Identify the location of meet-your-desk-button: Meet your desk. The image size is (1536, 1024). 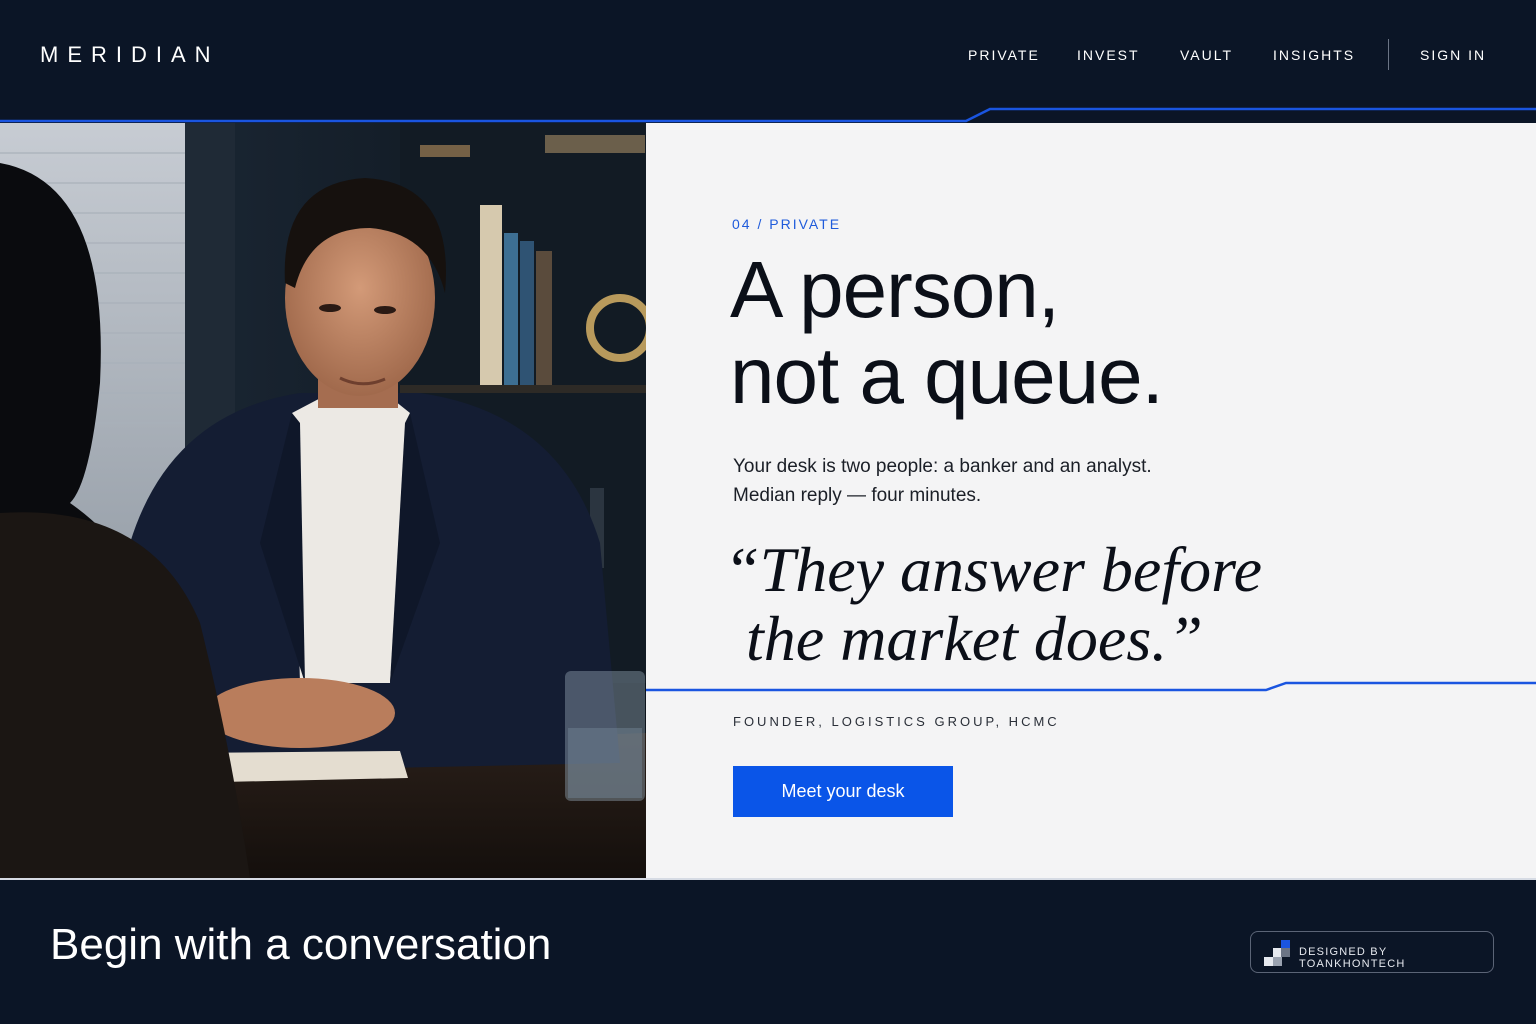
(843, 791).